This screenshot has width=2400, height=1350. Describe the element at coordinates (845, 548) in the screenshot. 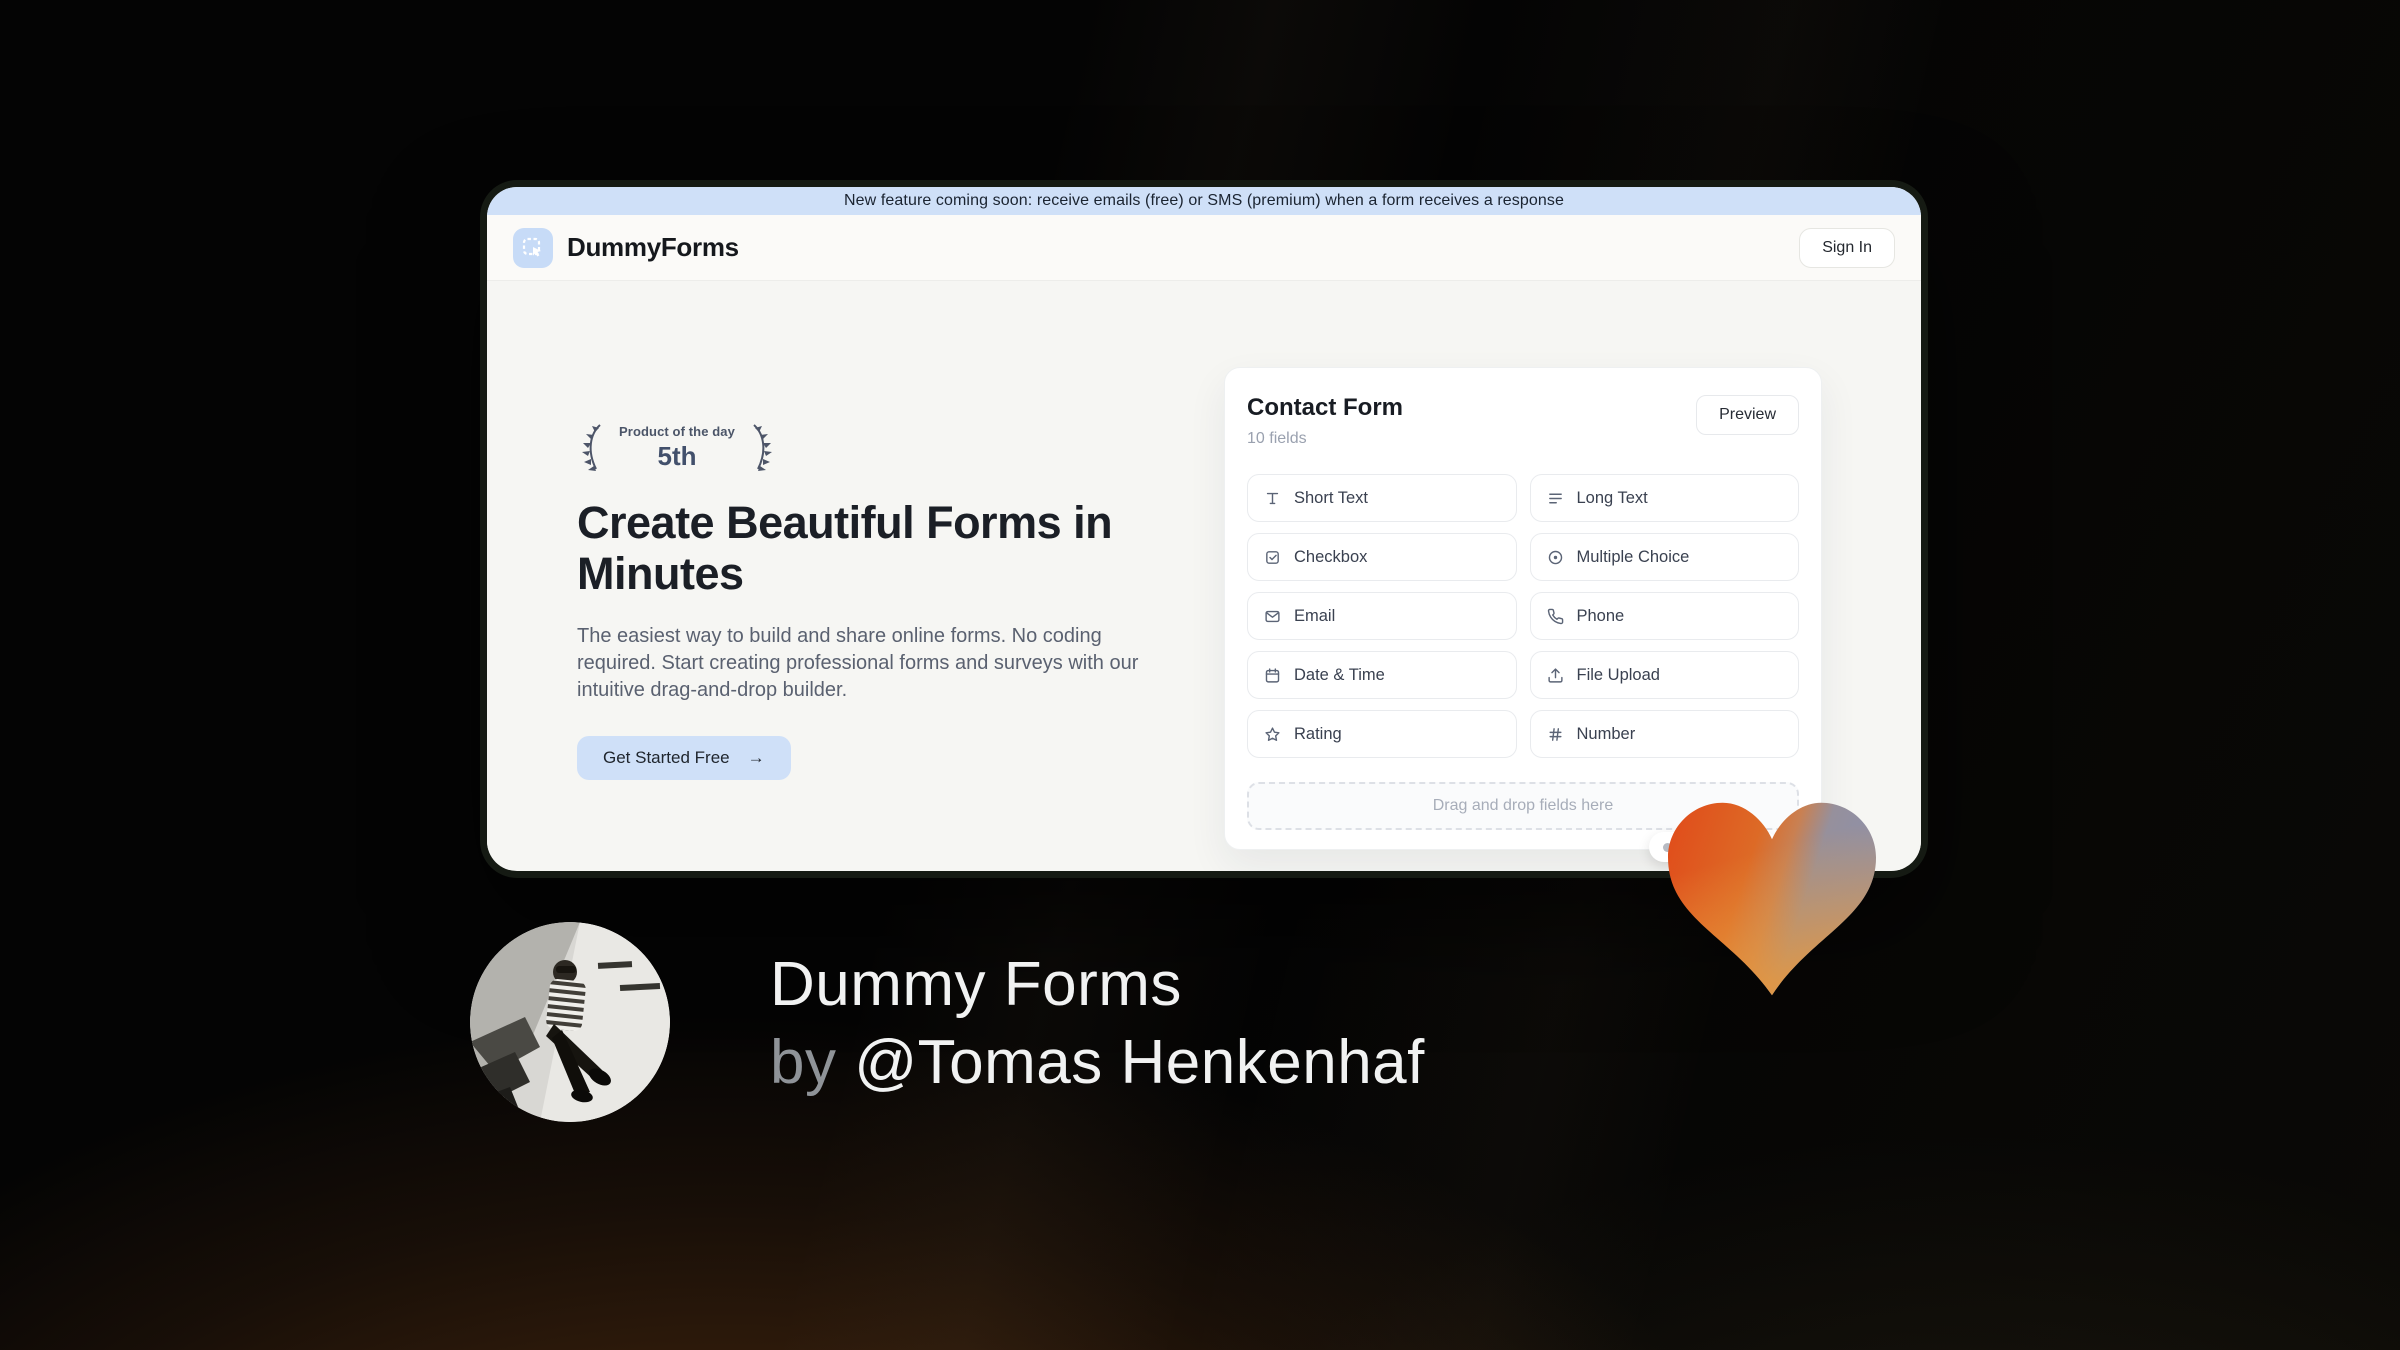

I see `hero-title: Create Beautiful Forms in Minutes` at that location.